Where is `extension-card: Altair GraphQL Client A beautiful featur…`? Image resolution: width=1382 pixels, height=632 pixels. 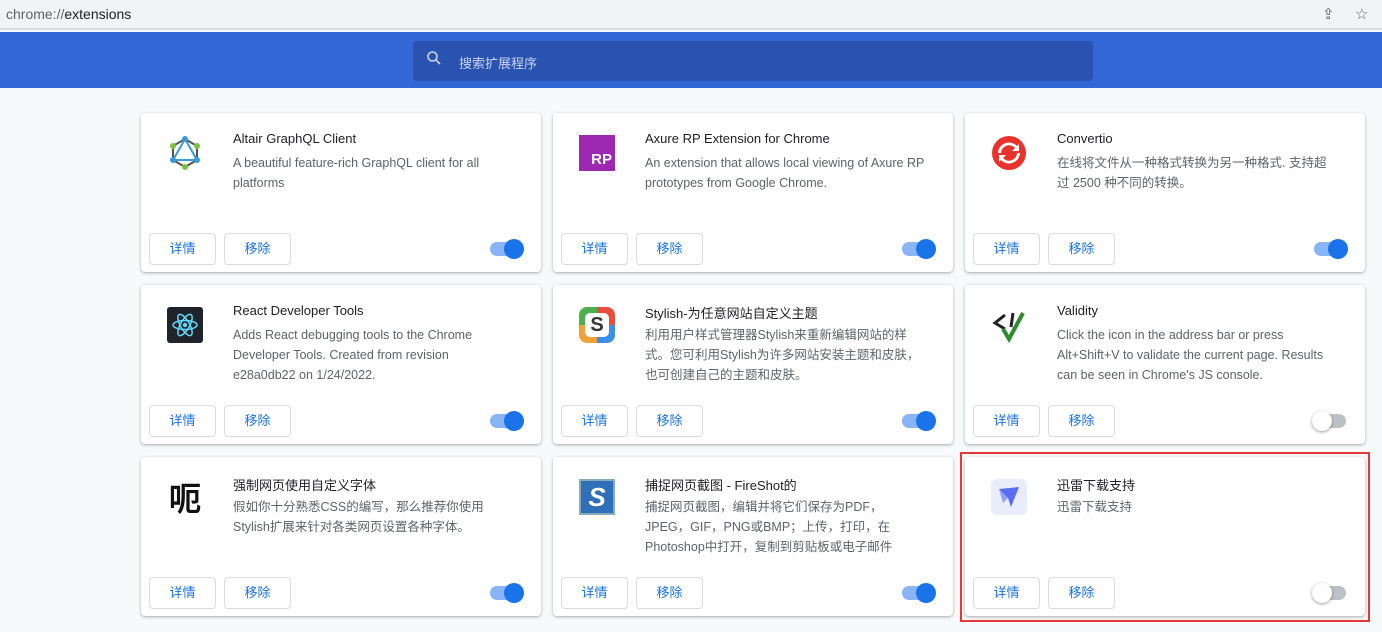 extension-card: Altair GraphQL Client A beautiful featur… is located at coordinates (341, 192).